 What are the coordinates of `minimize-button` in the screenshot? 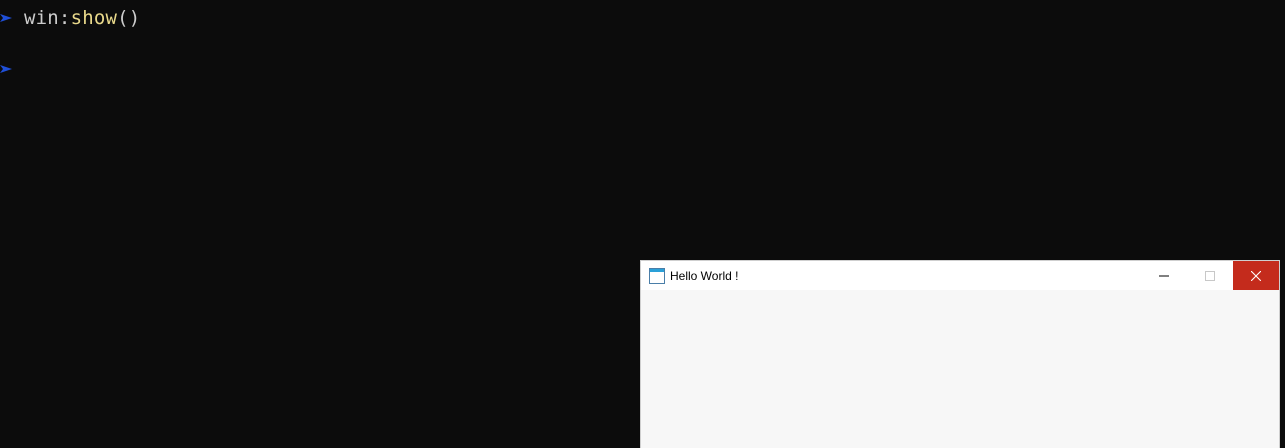 It's located at (1164, 275).